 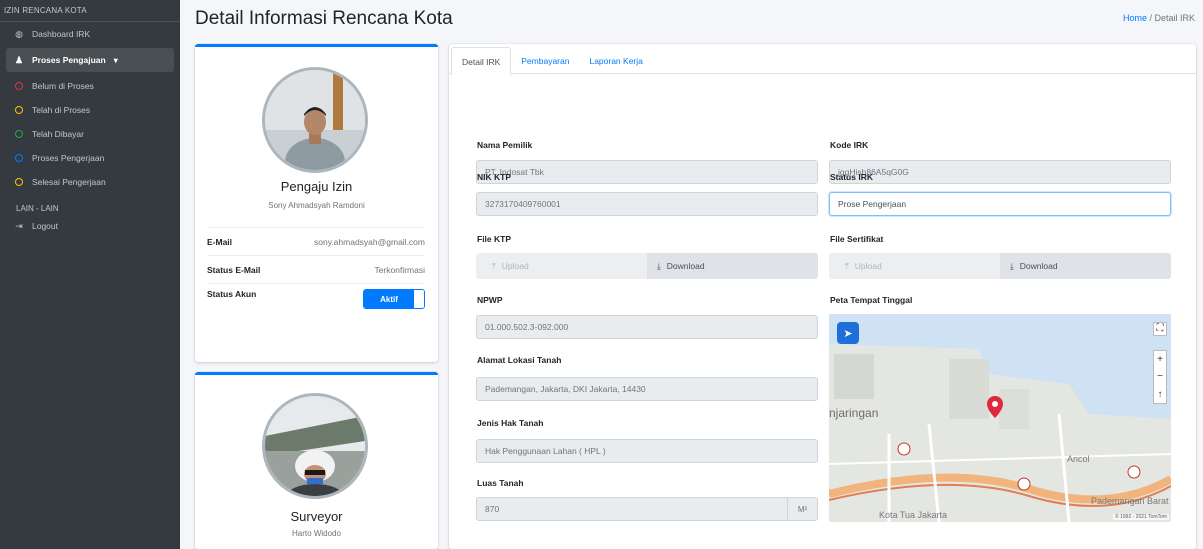 I want to click on sidebar-item-label: Selesai Pengerjaan, so click(x=69, y=182).